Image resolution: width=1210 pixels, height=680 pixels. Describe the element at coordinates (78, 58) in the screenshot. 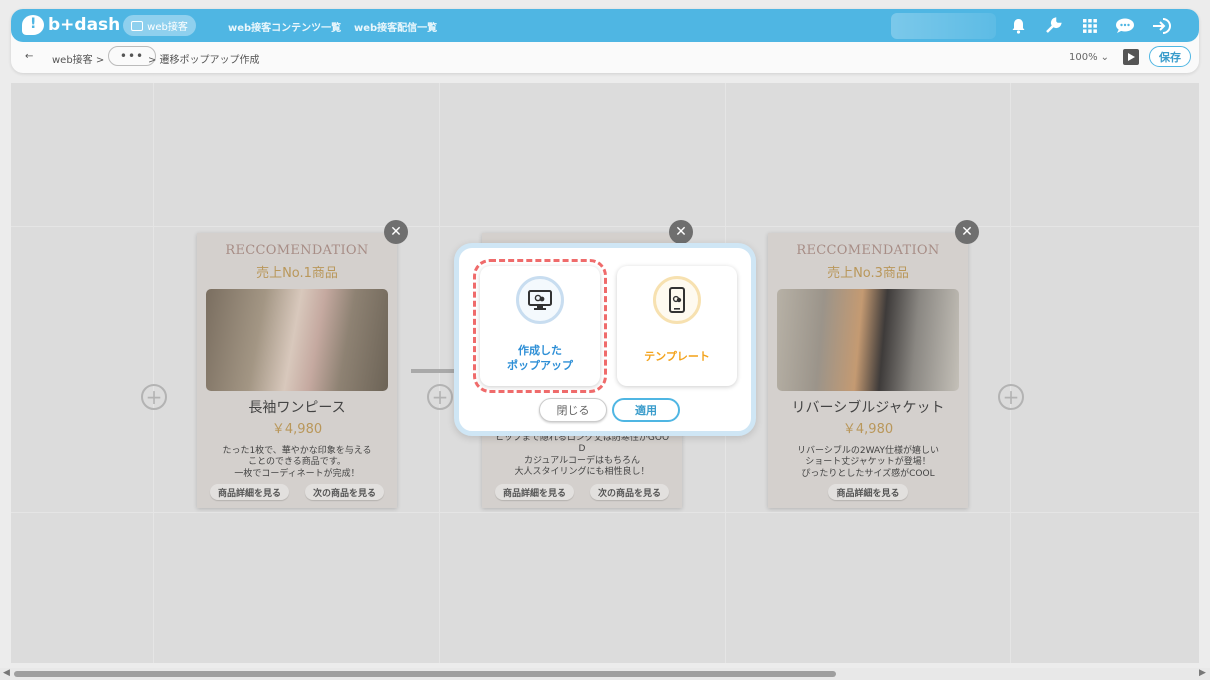

I see `breadcrumb-root: web接客 >` at that location.